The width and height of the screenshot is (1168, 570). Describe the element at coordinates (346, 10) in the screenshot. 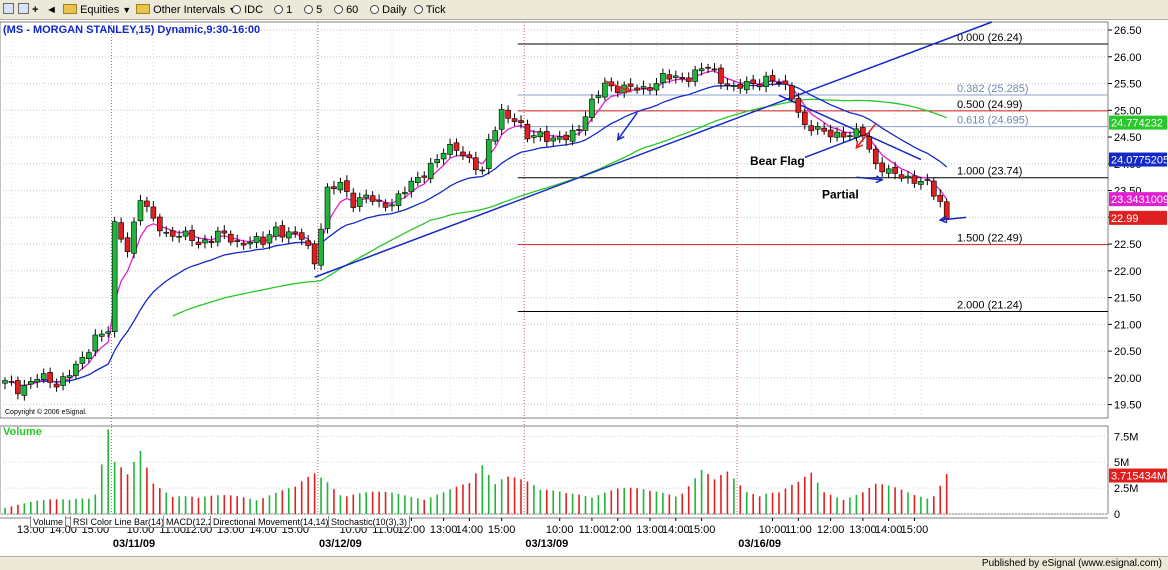

I see `interval-60: 60` at that location.